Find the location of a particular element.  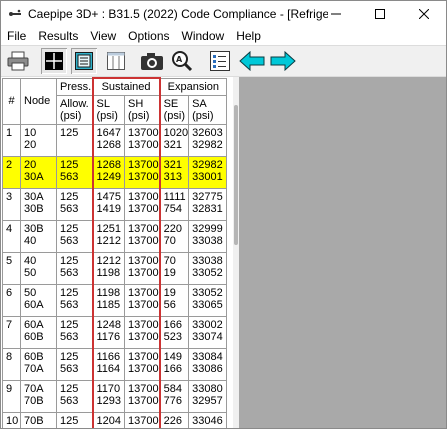

next-button is located at coordinates (283, 61).